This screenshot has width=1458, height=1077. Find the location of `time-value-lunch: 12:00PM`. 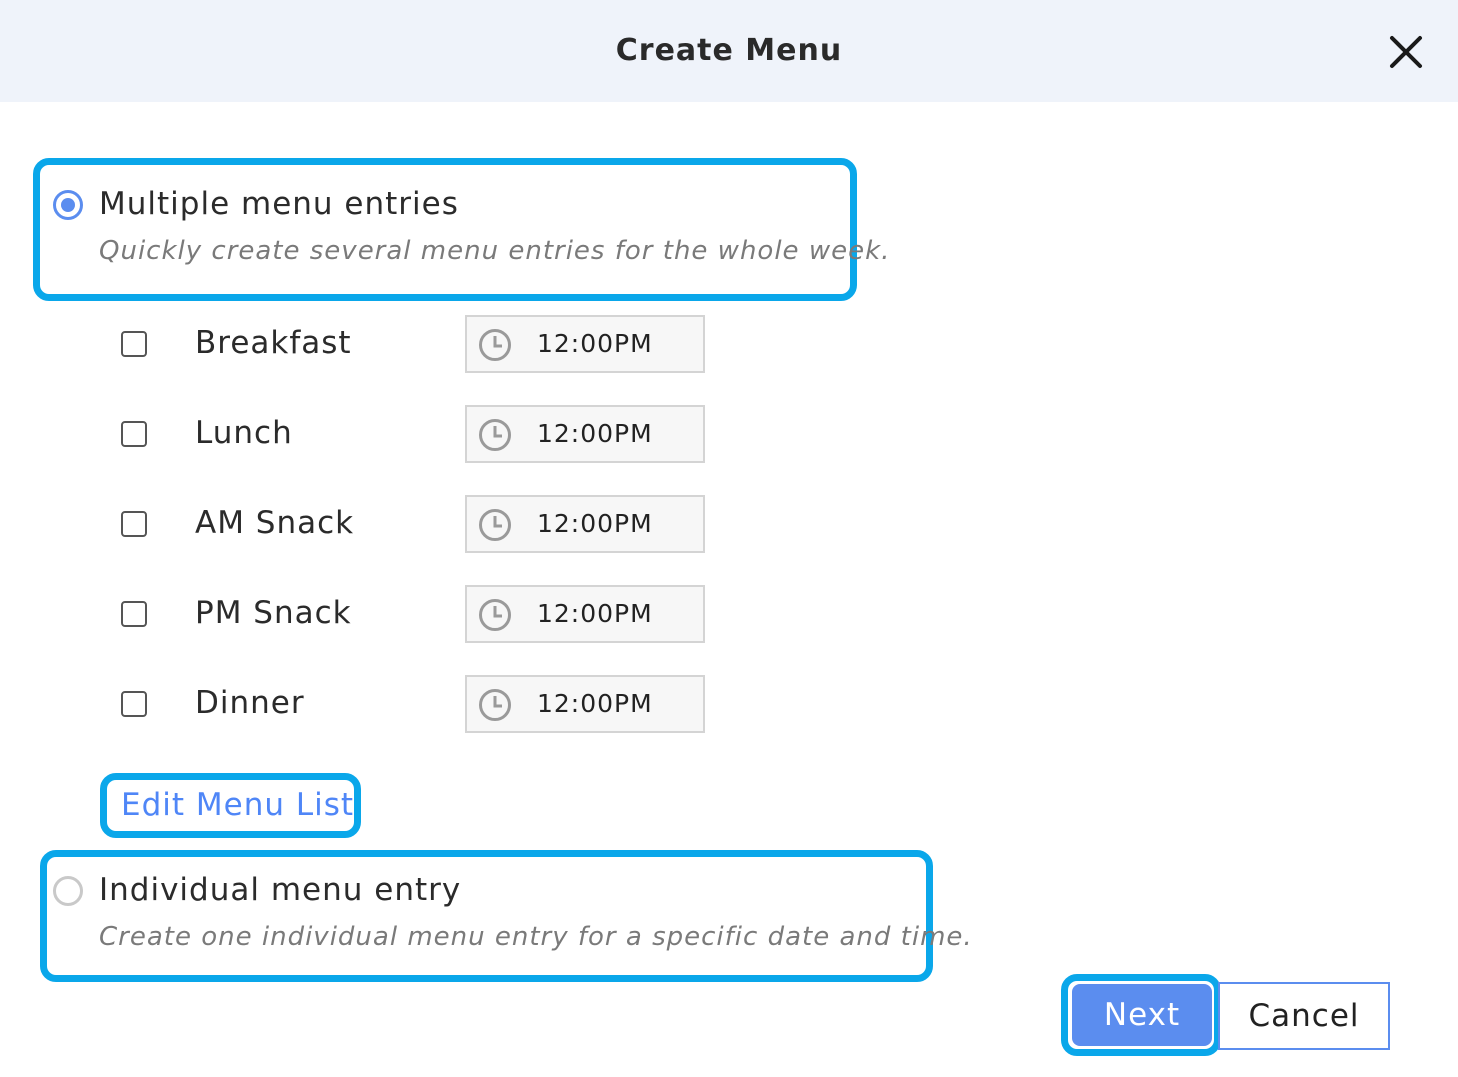

time-value-lunch: 12:00PM is located at coordinates (595, 433).